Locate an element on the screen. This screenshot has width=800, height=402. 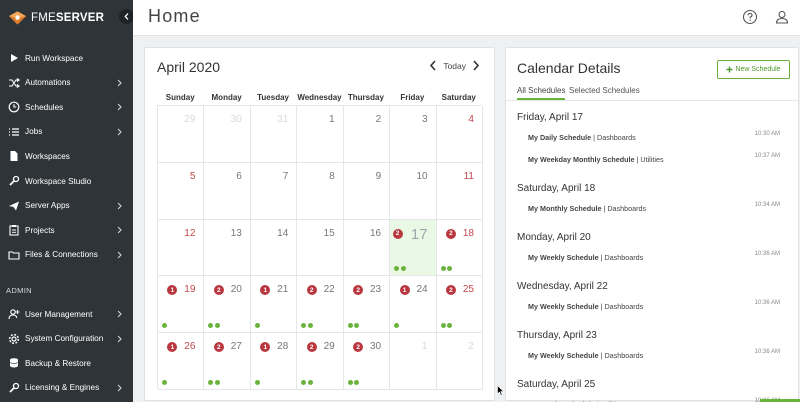
calendar-day: 21 1 is located at coordinates (274, 305).